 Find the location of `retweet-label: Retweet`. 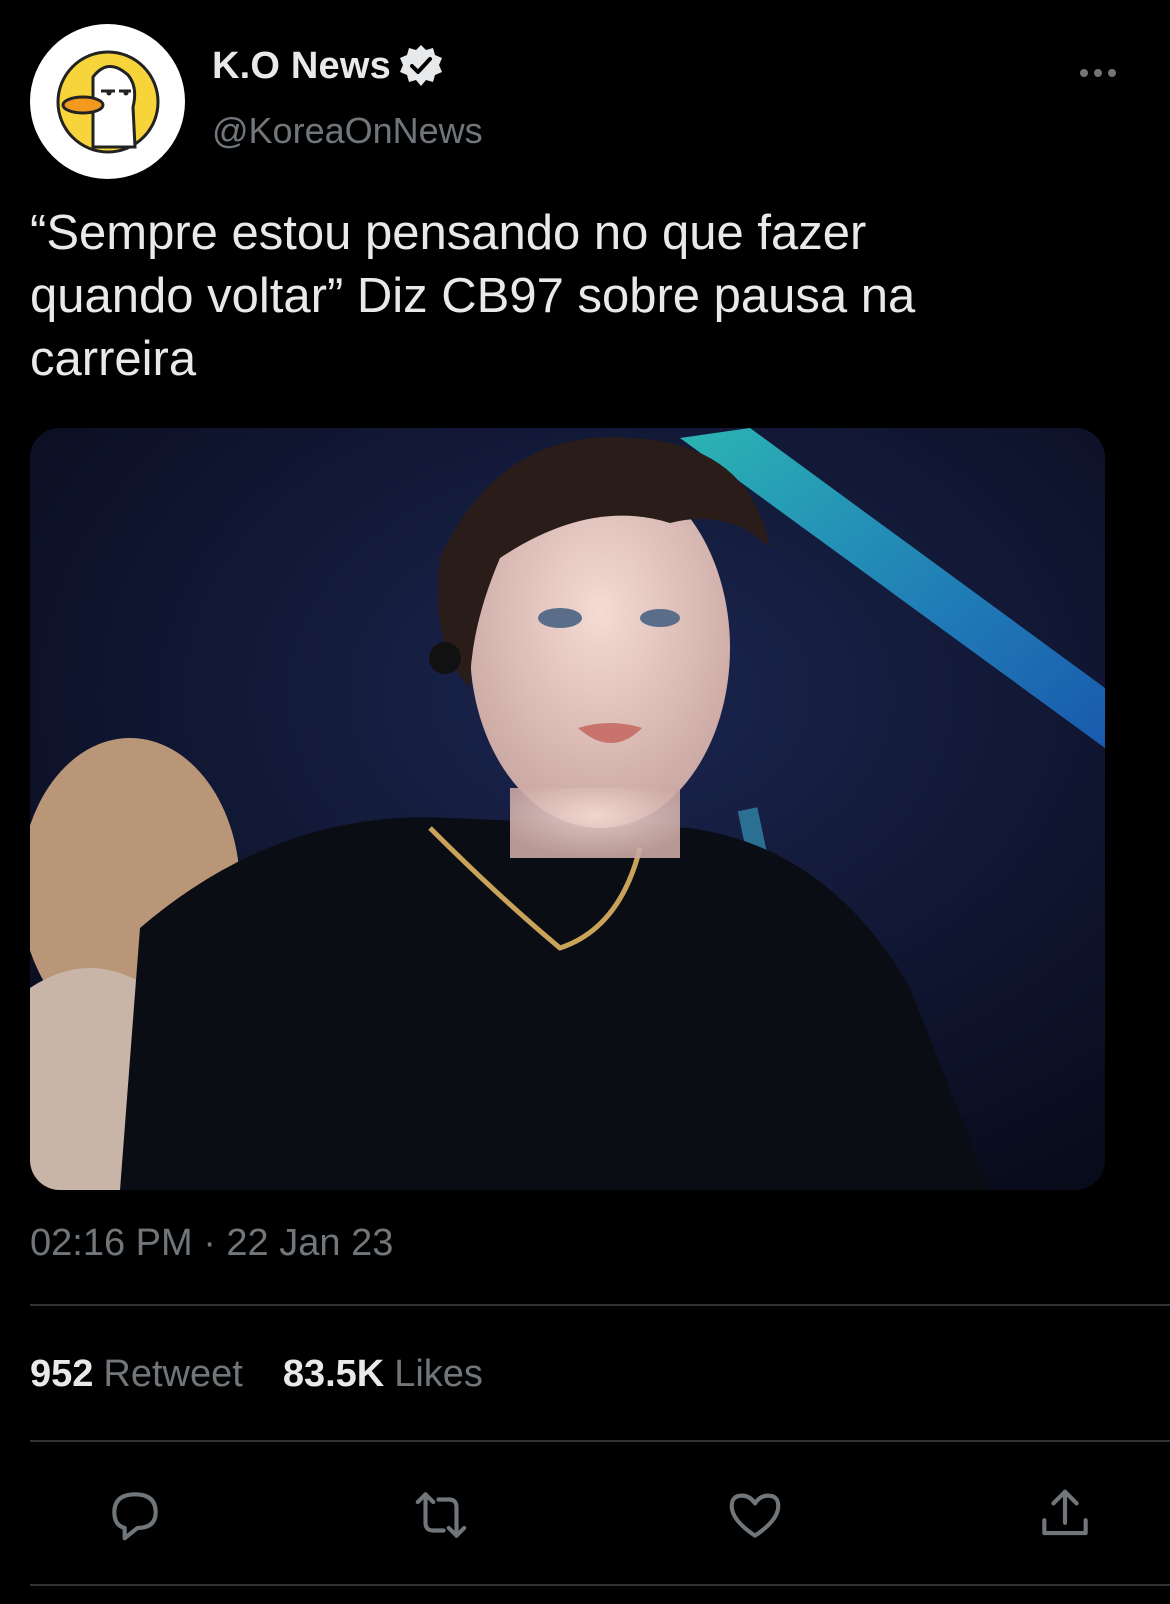

retweet-label: Retweet is located at coordinates (173, 1374).